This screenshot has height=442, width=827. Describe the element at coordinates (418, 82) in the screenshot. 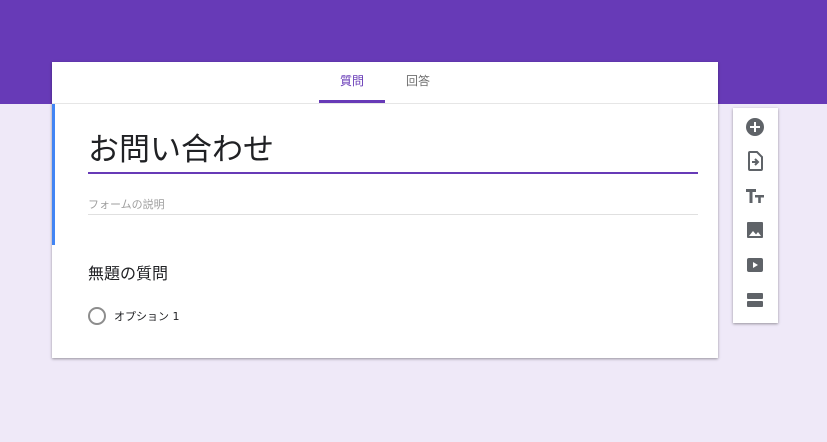

I see `tab-responses: 回答` at that location.